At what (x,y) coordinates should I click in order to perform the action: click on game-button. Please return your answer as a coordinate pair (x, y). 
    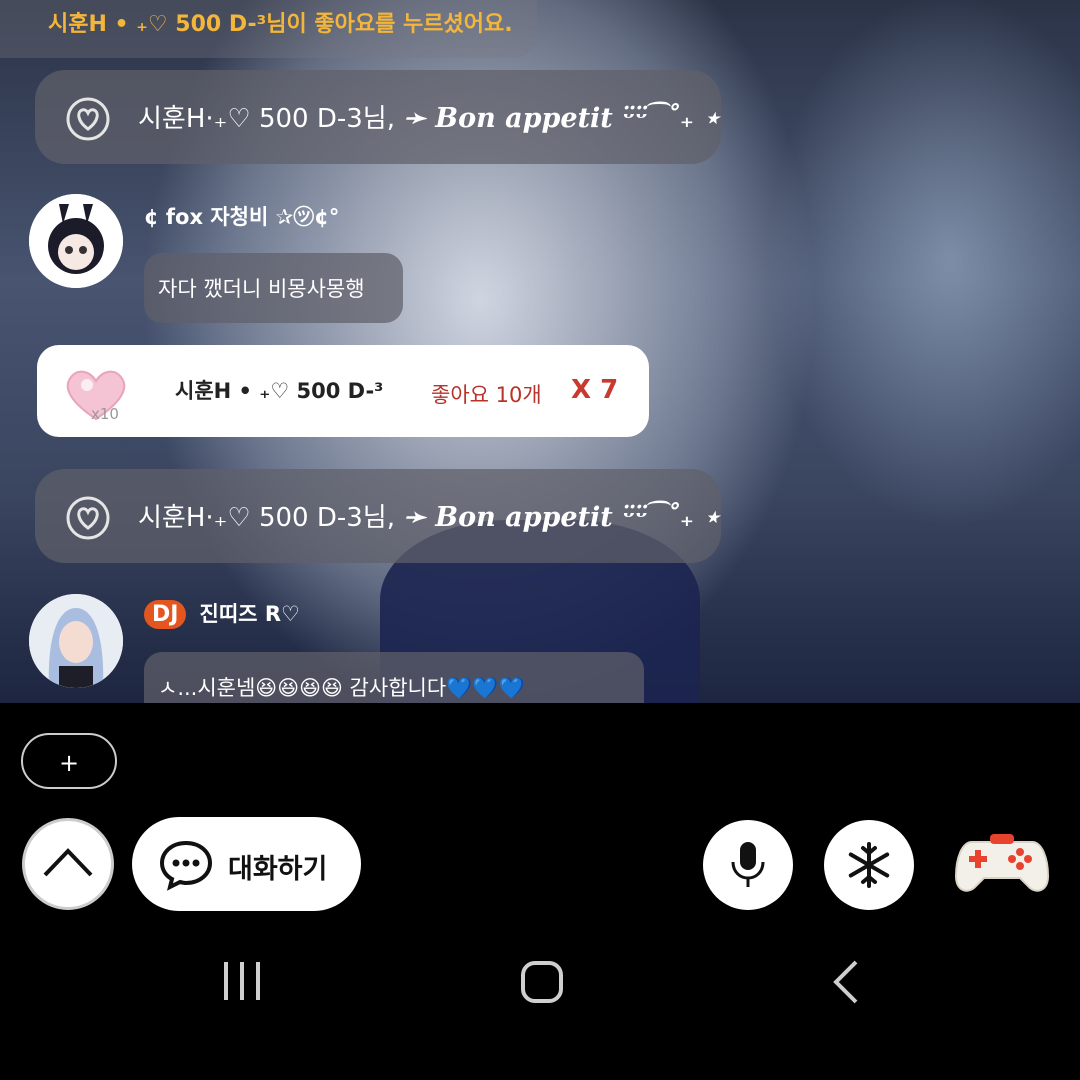
    Looking at the image, I should click on (1002, 865).